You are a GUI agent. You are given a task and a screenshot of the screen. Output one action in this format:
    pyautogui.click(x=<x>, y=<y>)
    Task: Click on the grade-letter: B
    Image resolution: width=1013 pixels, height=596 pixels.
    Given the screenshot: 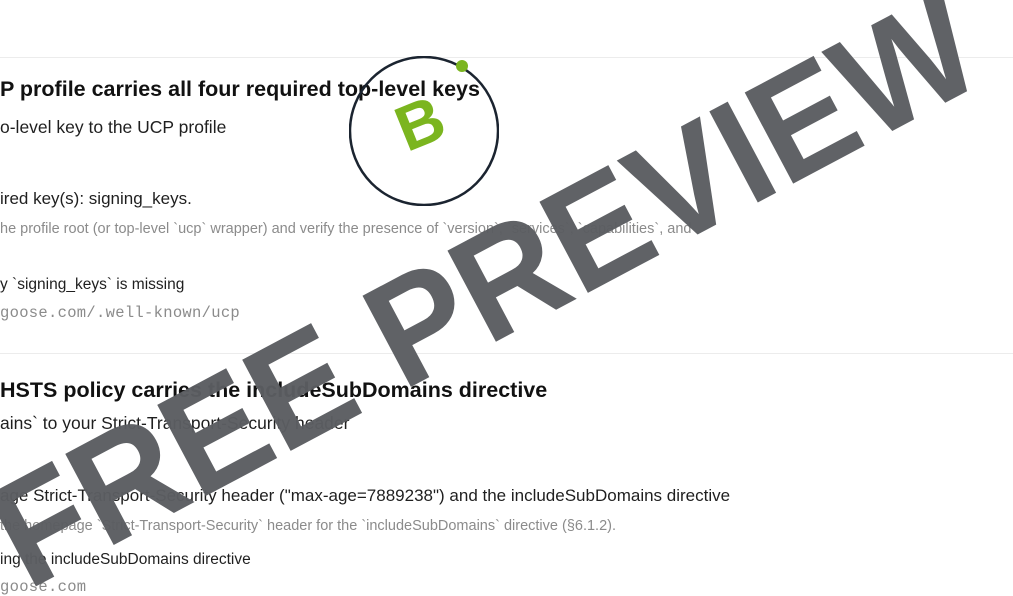 What is the action you would take?
    pyautogui.click(x=420, y=123)
    